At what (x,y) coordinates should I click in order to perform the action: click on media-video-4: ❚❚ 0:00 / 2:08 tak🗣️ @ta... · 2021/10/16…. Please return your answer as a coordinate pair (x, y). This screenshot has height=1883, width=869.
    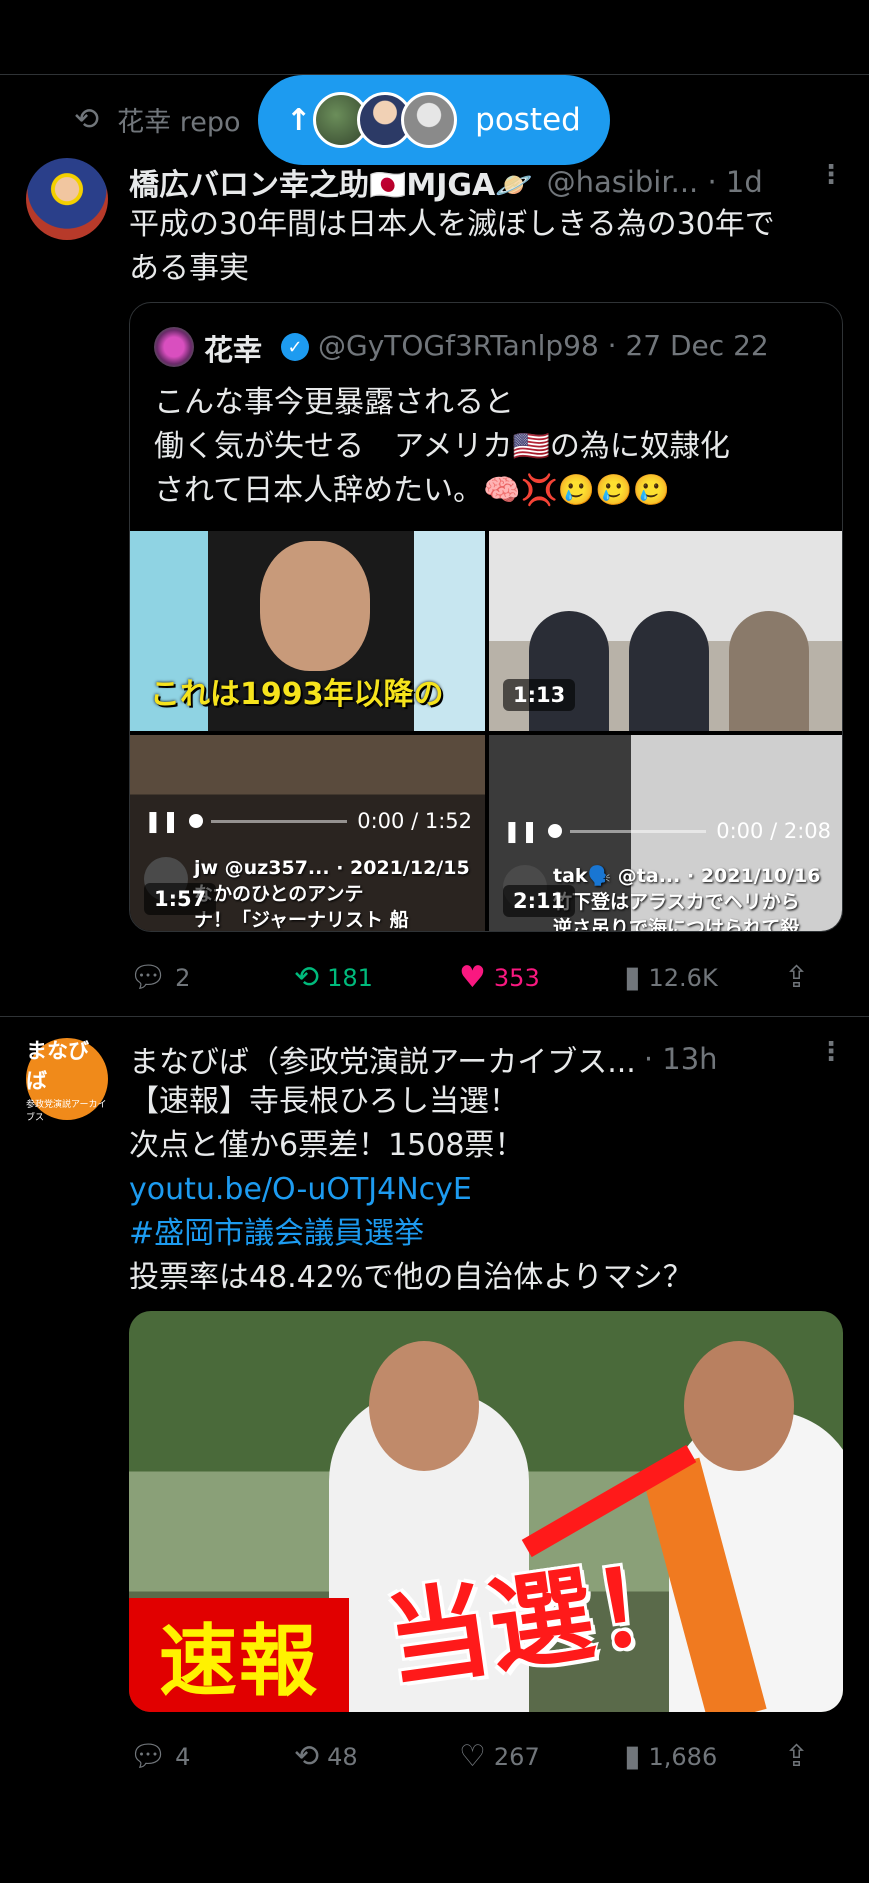
    Looking at the image, I should click on (665, 833).